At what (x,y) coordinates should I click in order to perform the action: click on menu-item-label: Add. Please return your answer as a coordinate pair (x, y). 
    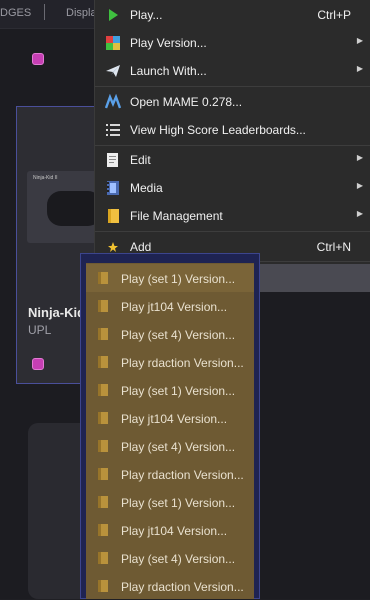
    Looking at the image, I should click on (141, 247).